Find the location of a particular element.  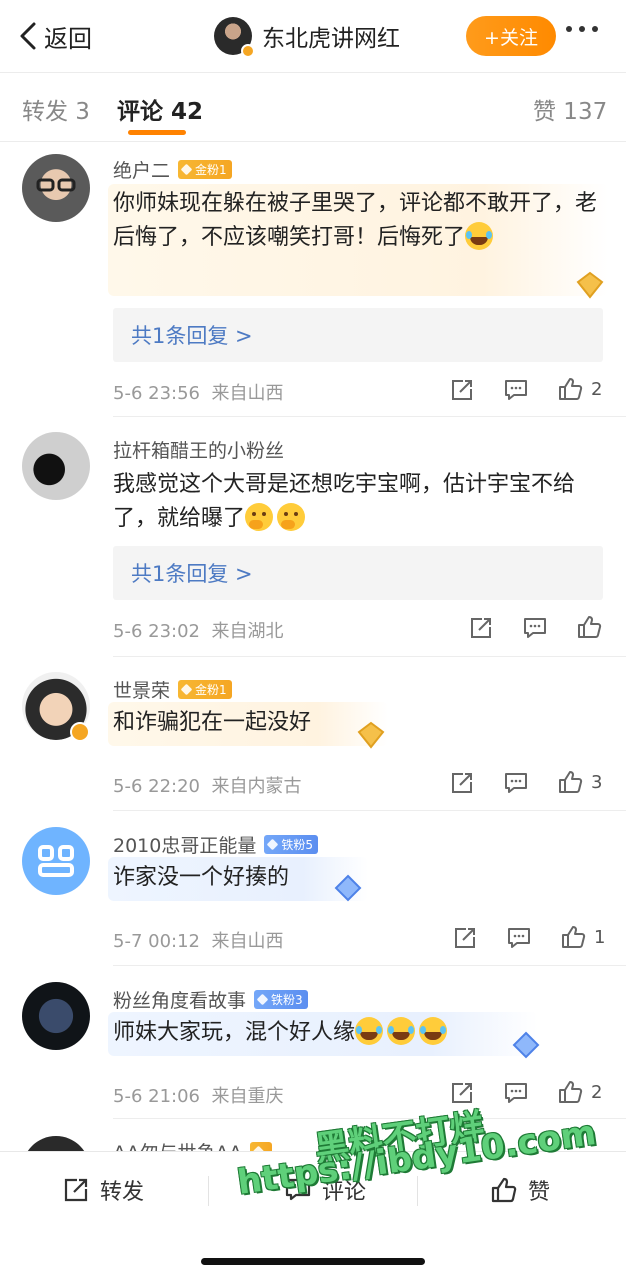

fan-badge-label: 铁粉3 is located at coordinates (287, 1000).